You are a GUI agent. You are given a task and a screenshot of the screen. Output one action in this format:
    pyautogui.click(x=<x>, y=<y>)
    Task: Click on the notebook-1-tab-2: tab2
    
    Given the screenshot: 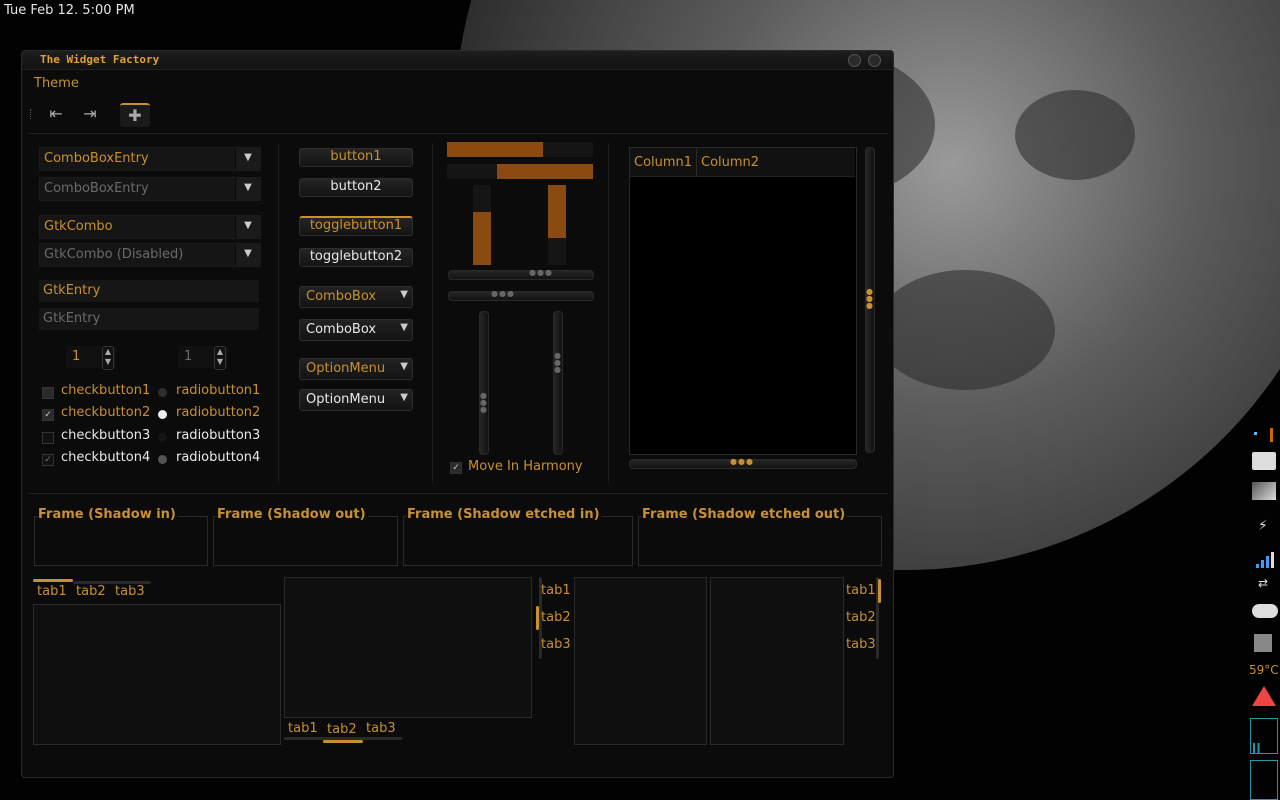 What is the action you would take?
    pyautogui.click(x=91, y=591)
    